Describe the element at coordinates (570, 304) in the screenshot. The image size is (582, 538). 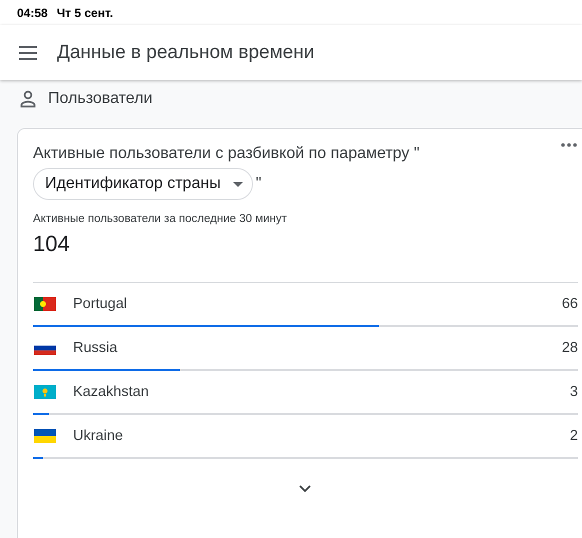
I see `user-count: 66` at that location.